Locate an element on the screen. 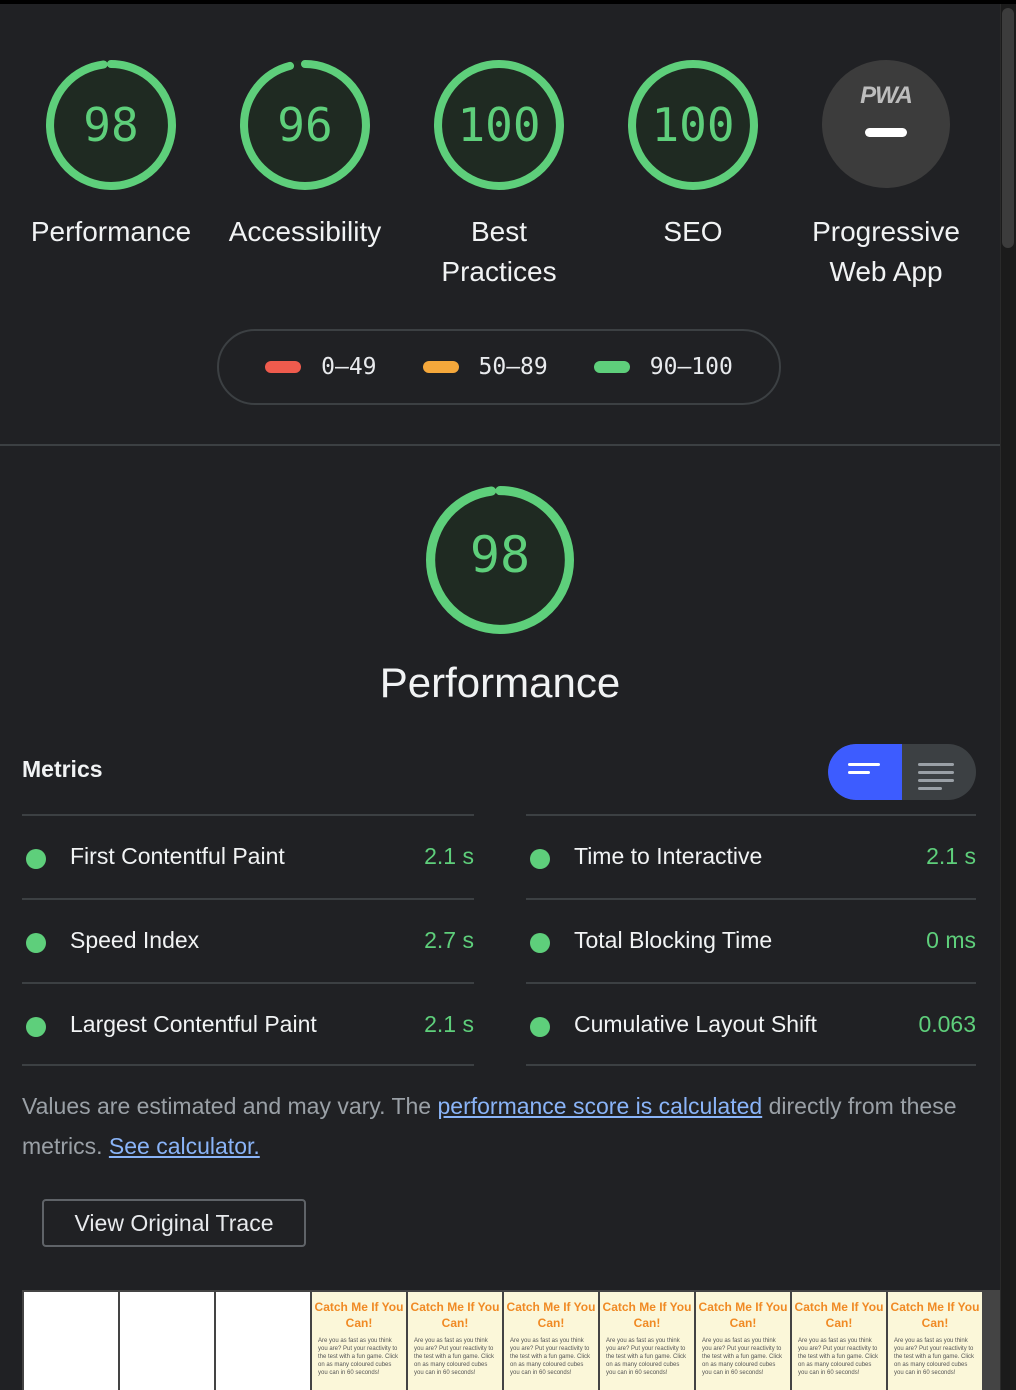 The height and width of the screenshot is (1390, 1016). metric-name: Speed Index is located at coordinates (135, 940).